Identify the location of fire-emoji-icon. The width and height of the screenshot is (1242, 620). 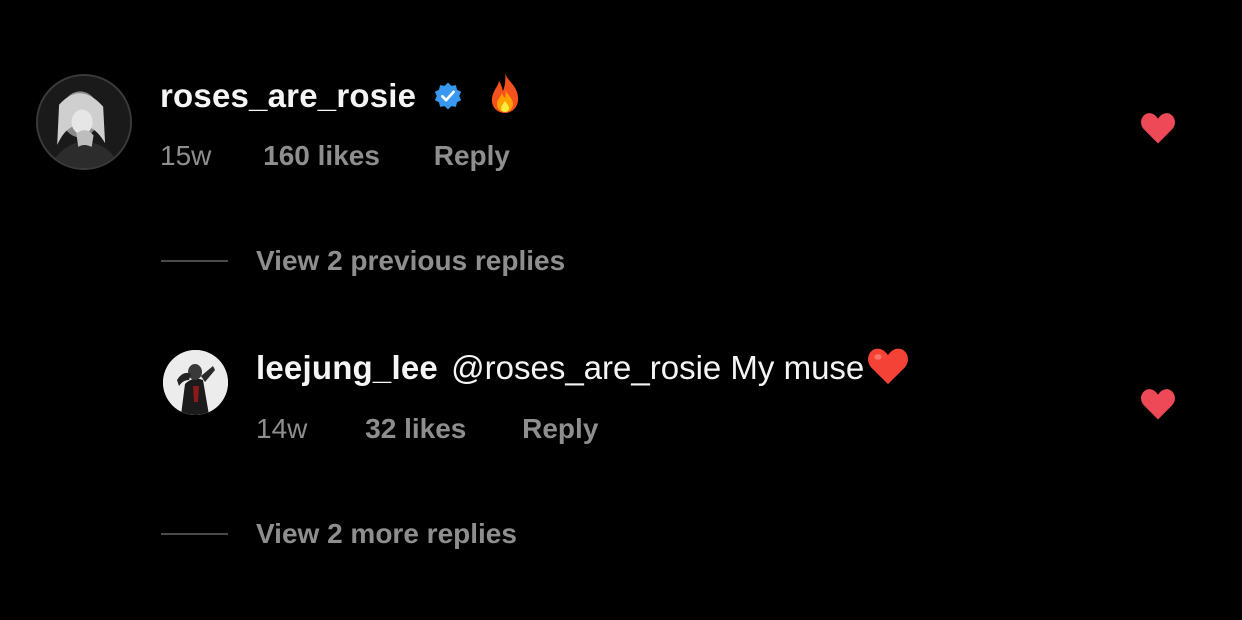
(505, 93).